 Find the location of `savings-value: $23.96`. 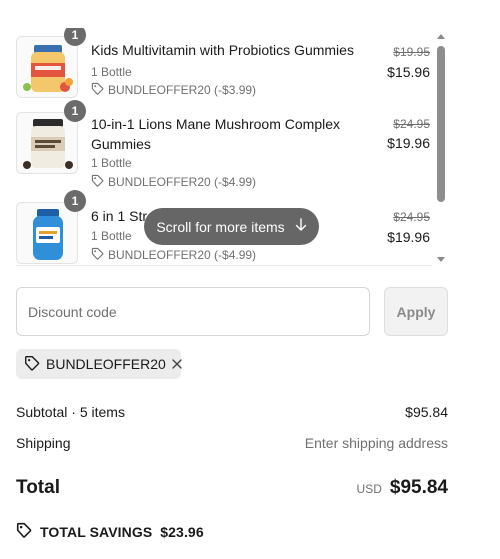

savings-value: $23.96 is located at coordinates (182, 531).